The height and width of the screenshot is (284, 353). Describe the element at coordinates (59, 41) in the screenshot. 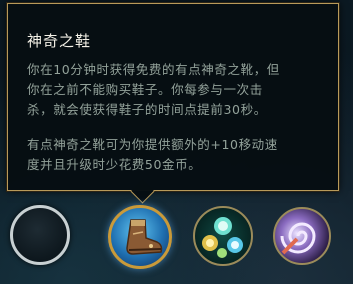

I see `rune-title: 神奇之鞋` at that location.